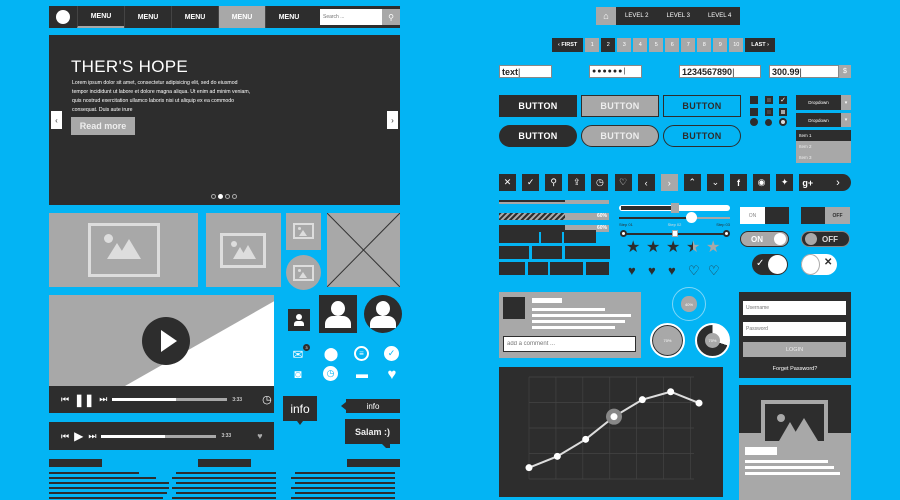 Image resolution: width=900 pixels, height=500 pixels. I want to click on toggle-off-pill: OFF, so click(825, 239).